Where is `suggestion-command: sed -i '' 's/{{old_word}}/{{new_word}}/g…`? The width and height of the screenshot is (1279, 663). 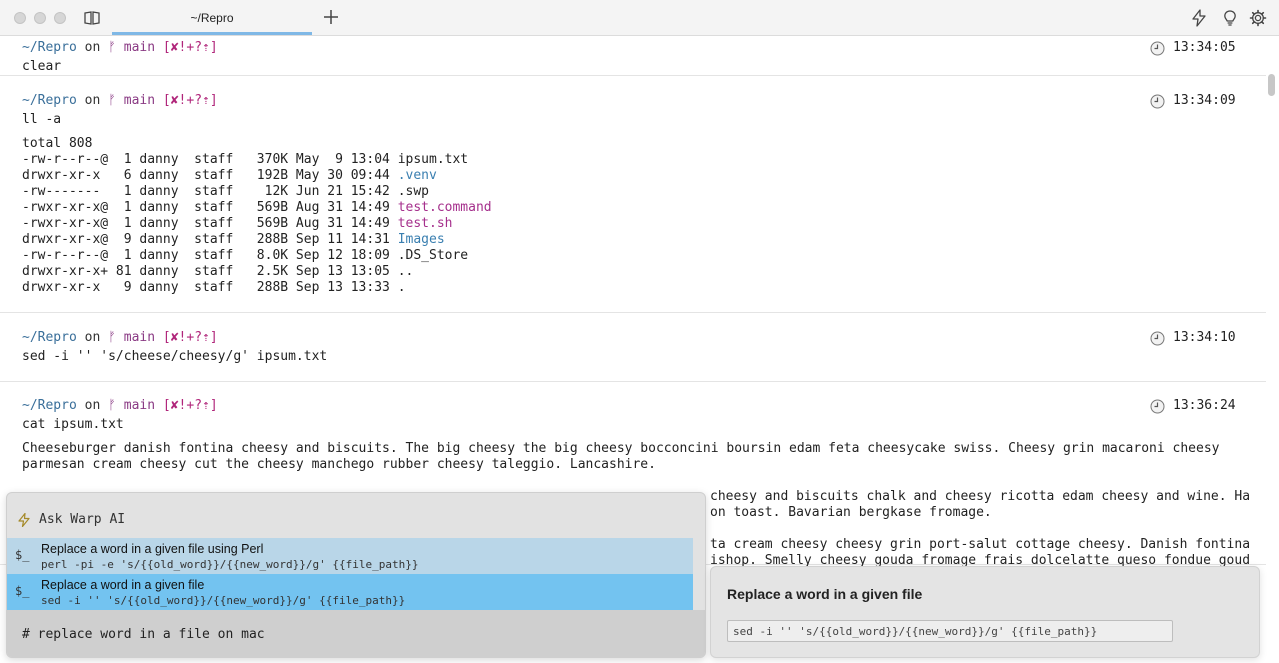
suggestion-command: sed -i '' 's/{{old_word}}/{{new_word}}/g… is located at coordinates (223, 600).